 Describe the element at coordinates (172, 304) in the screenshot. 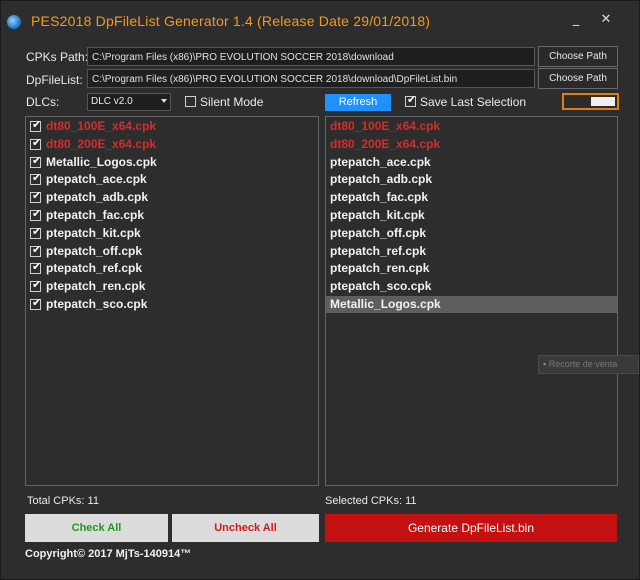

I see `list-item: ✔ ptepatch_sco.cpk` at that location.